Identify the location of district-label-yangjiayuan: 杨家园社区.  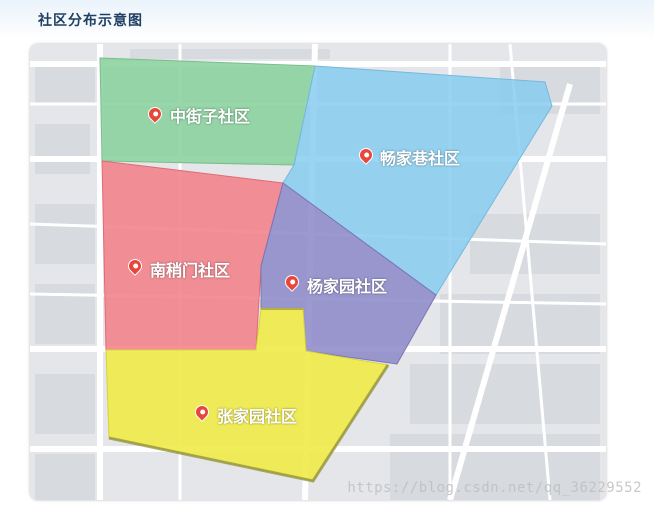
(347, 286).